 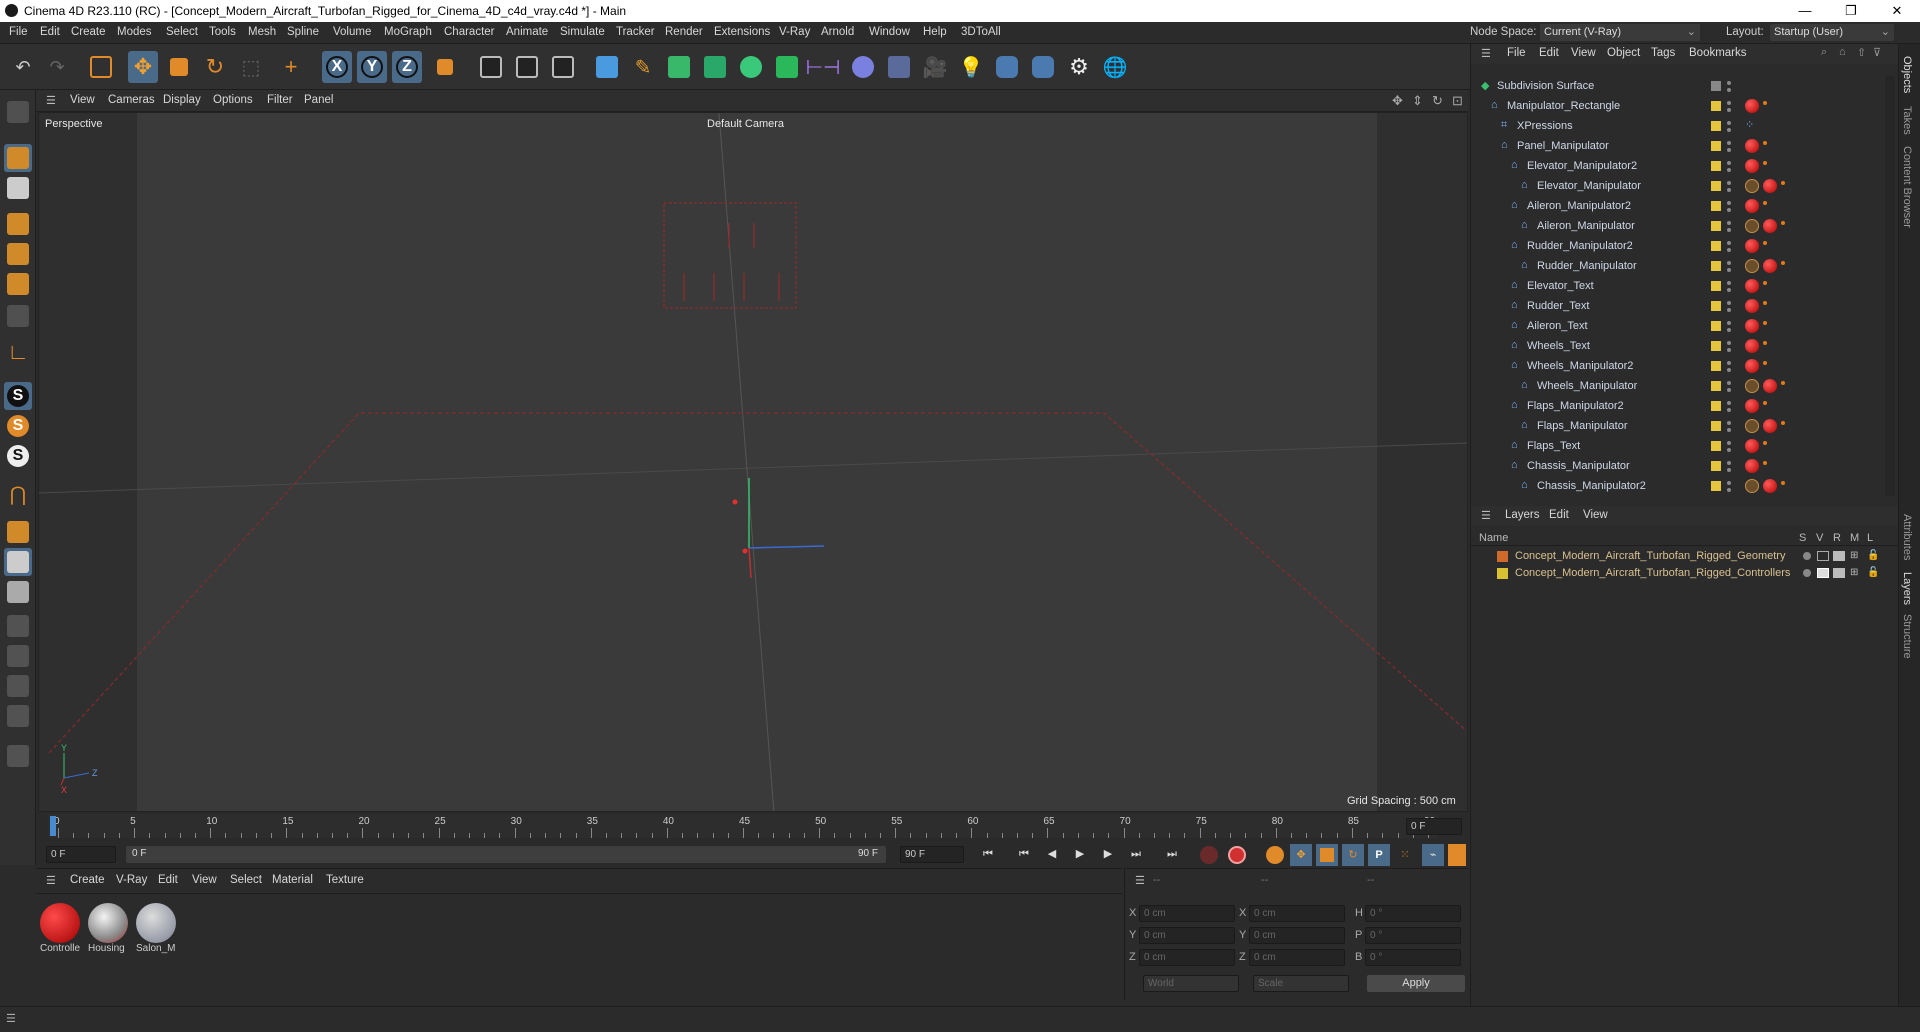 I want to click on points-mode-button, so click(x=18, y=224).